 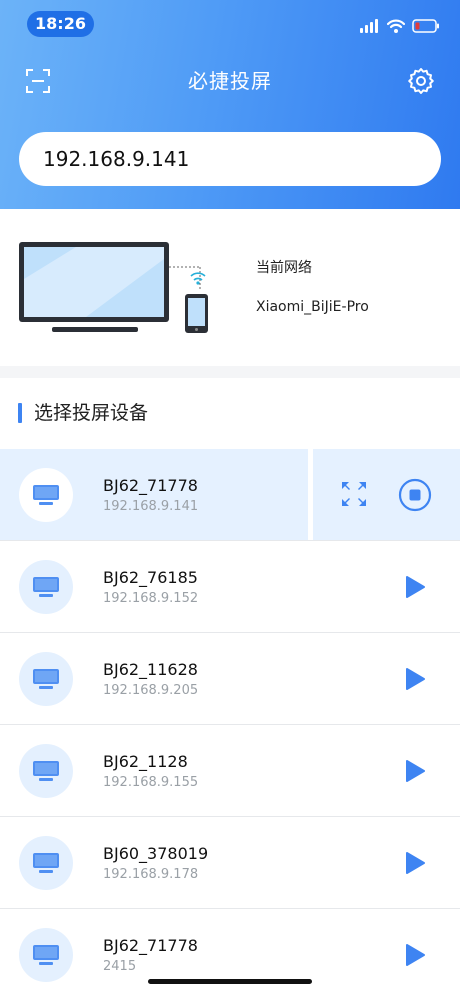 I want to click on home-indicator, so click(x=230, y=981).